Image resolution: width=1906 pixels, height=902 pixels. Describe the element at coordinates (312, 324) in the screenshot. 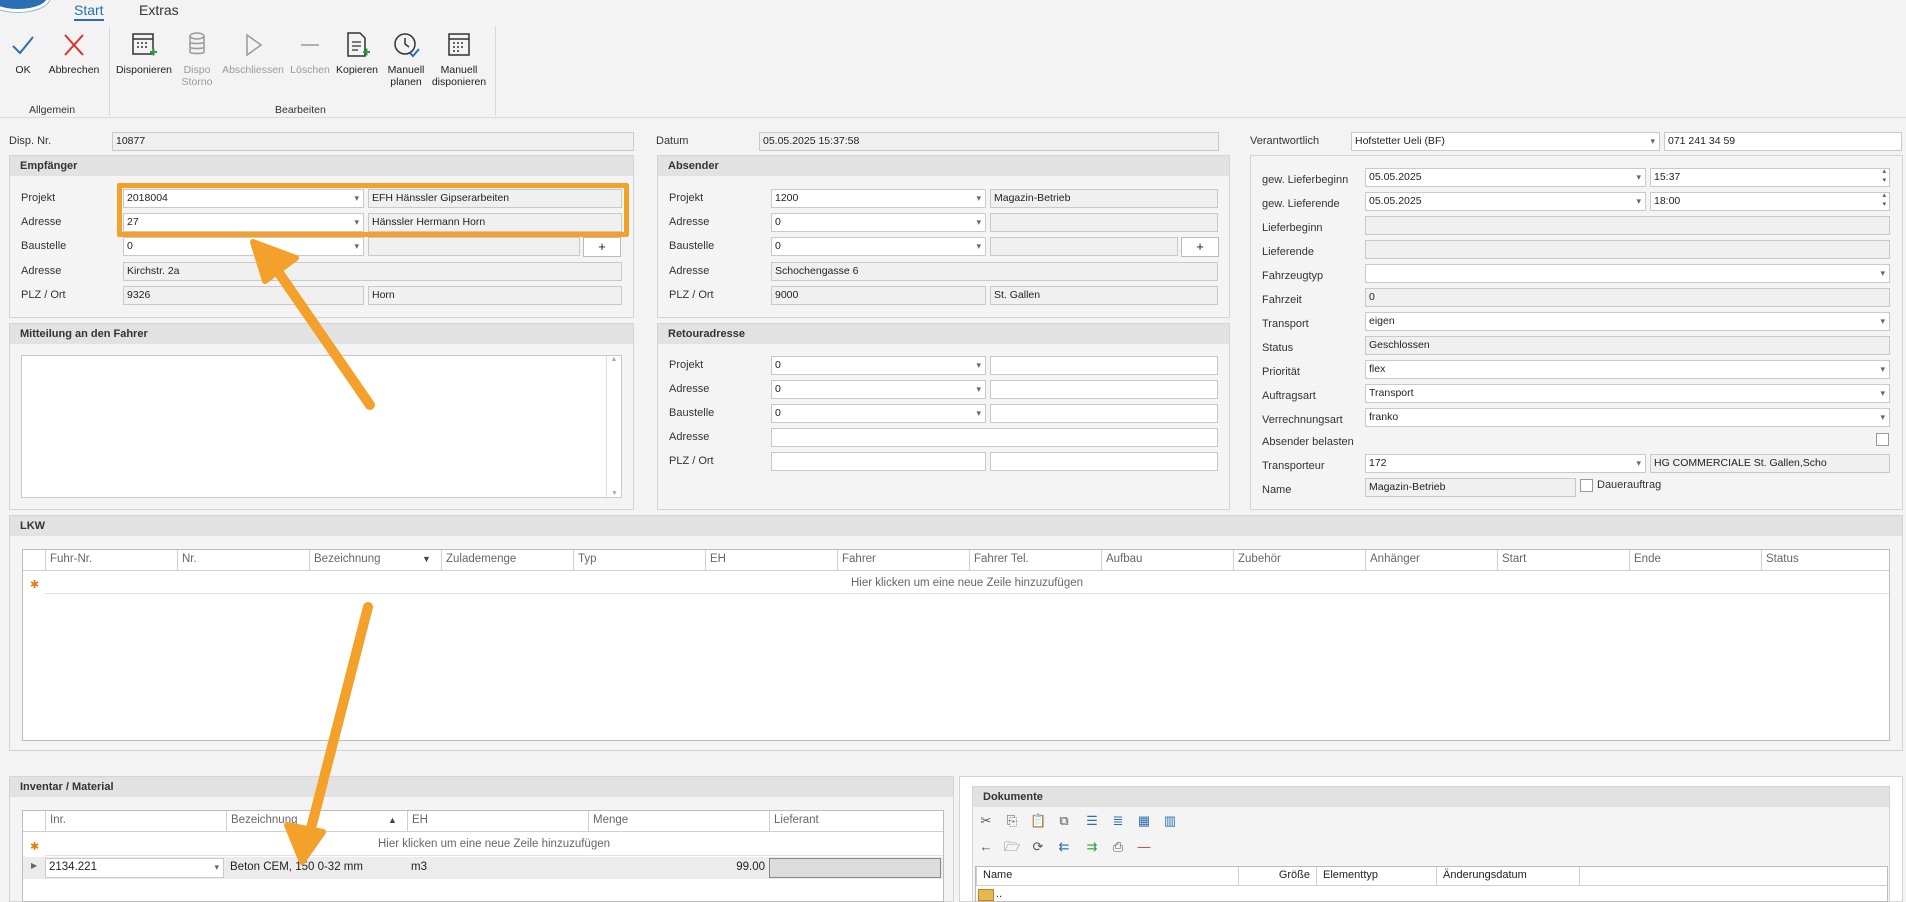

I see `arrow-up-left-icon` at that location.